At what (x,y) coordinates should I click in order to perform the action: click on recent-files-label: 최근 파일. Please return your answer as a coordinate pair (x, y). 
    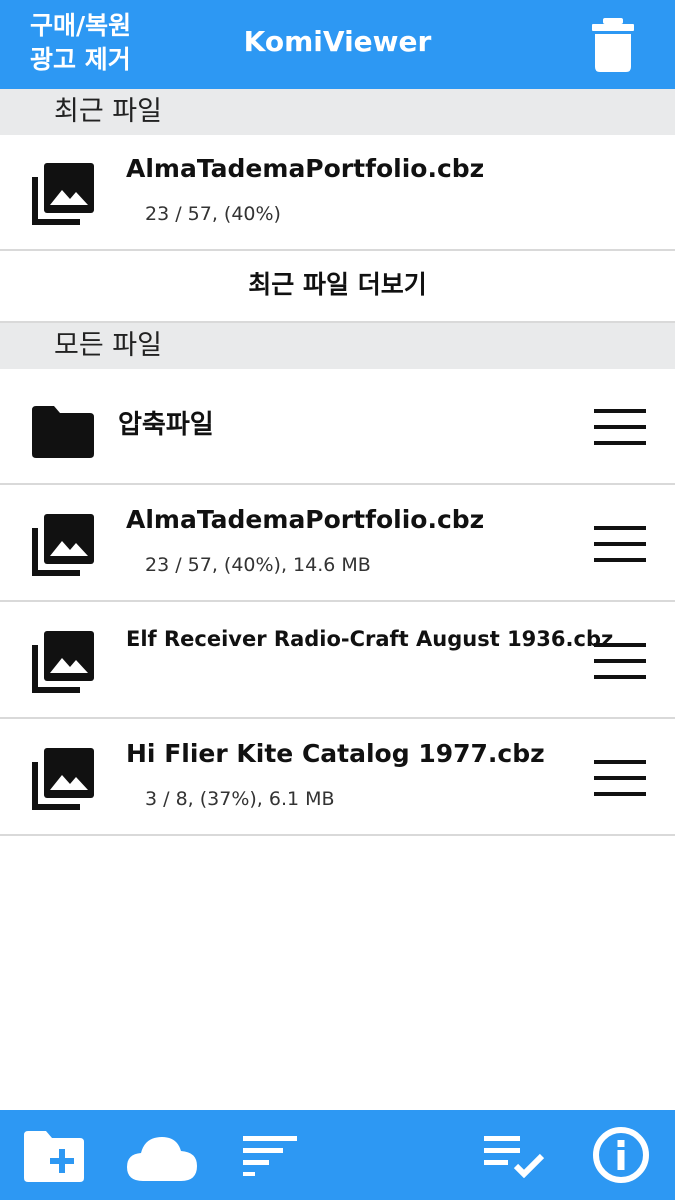
    Looking at the image, I should click on (108, 111).